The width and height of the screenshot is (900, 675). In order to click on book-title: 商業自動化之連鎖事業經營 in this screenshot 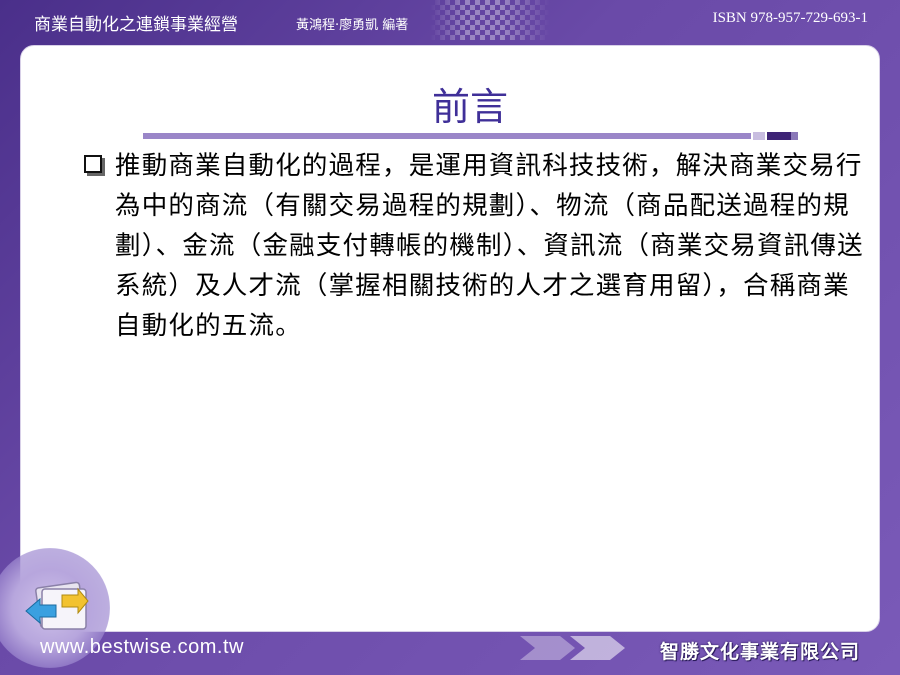, I will do `click(136, 25)`.